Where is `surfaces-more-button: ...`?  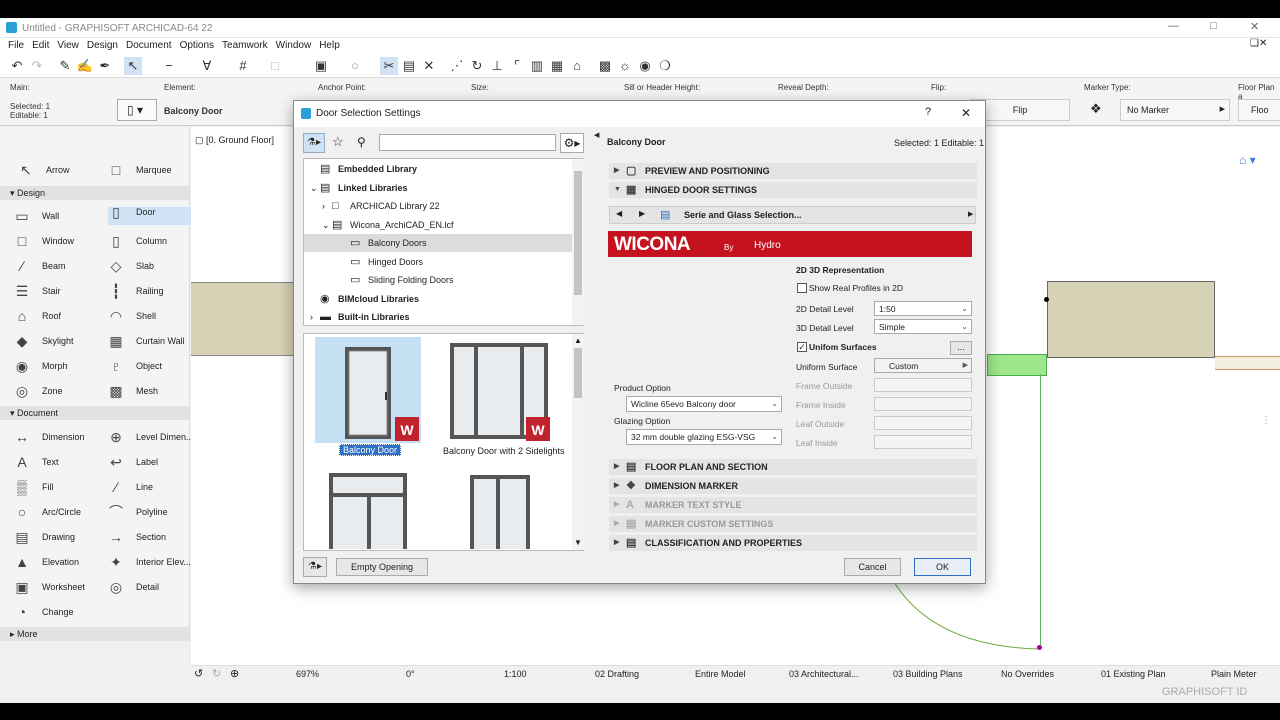 surfaces-more-button: ... is located at coordinates (961, 348).